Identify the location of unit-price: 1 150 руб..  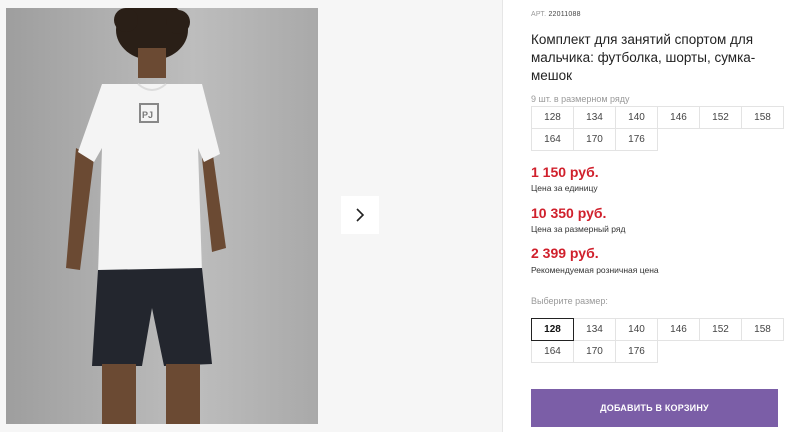
(565, 172).